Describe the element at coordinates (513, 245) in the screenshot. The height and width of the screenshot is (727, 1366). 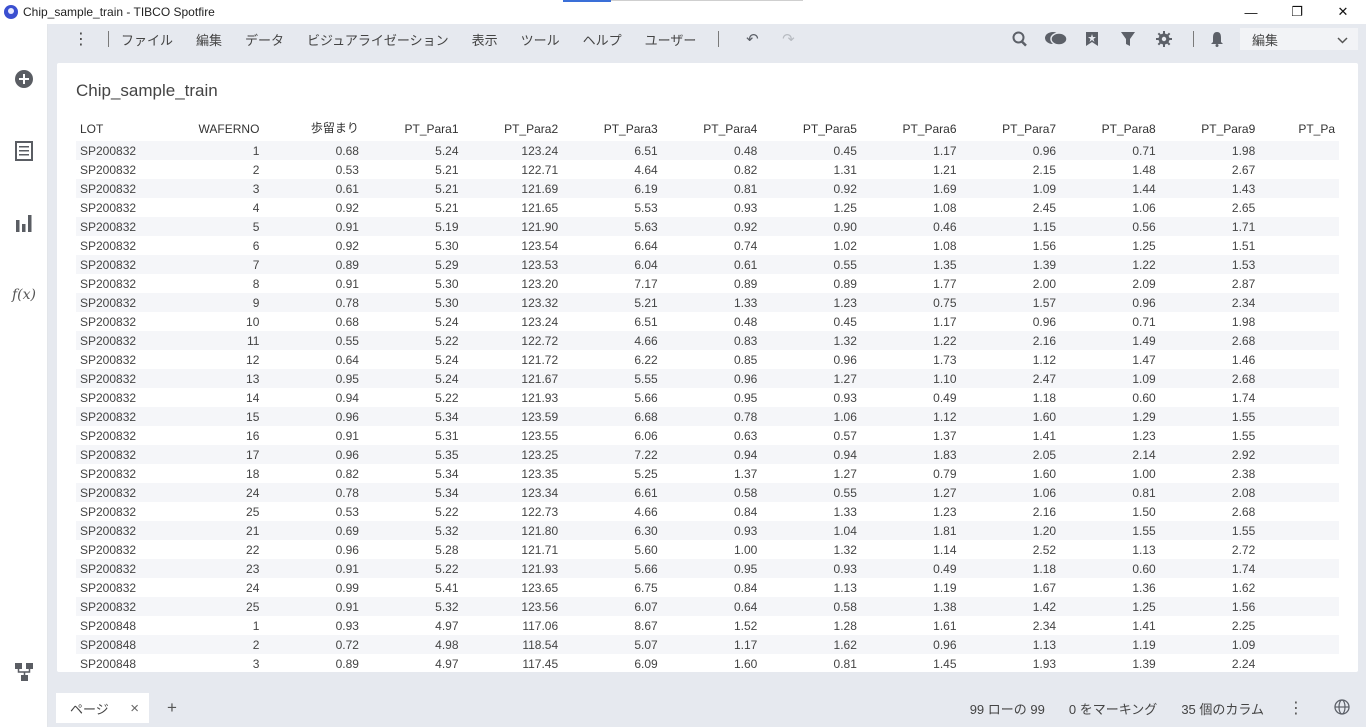
I see `table-cell: 123.54` at that location.